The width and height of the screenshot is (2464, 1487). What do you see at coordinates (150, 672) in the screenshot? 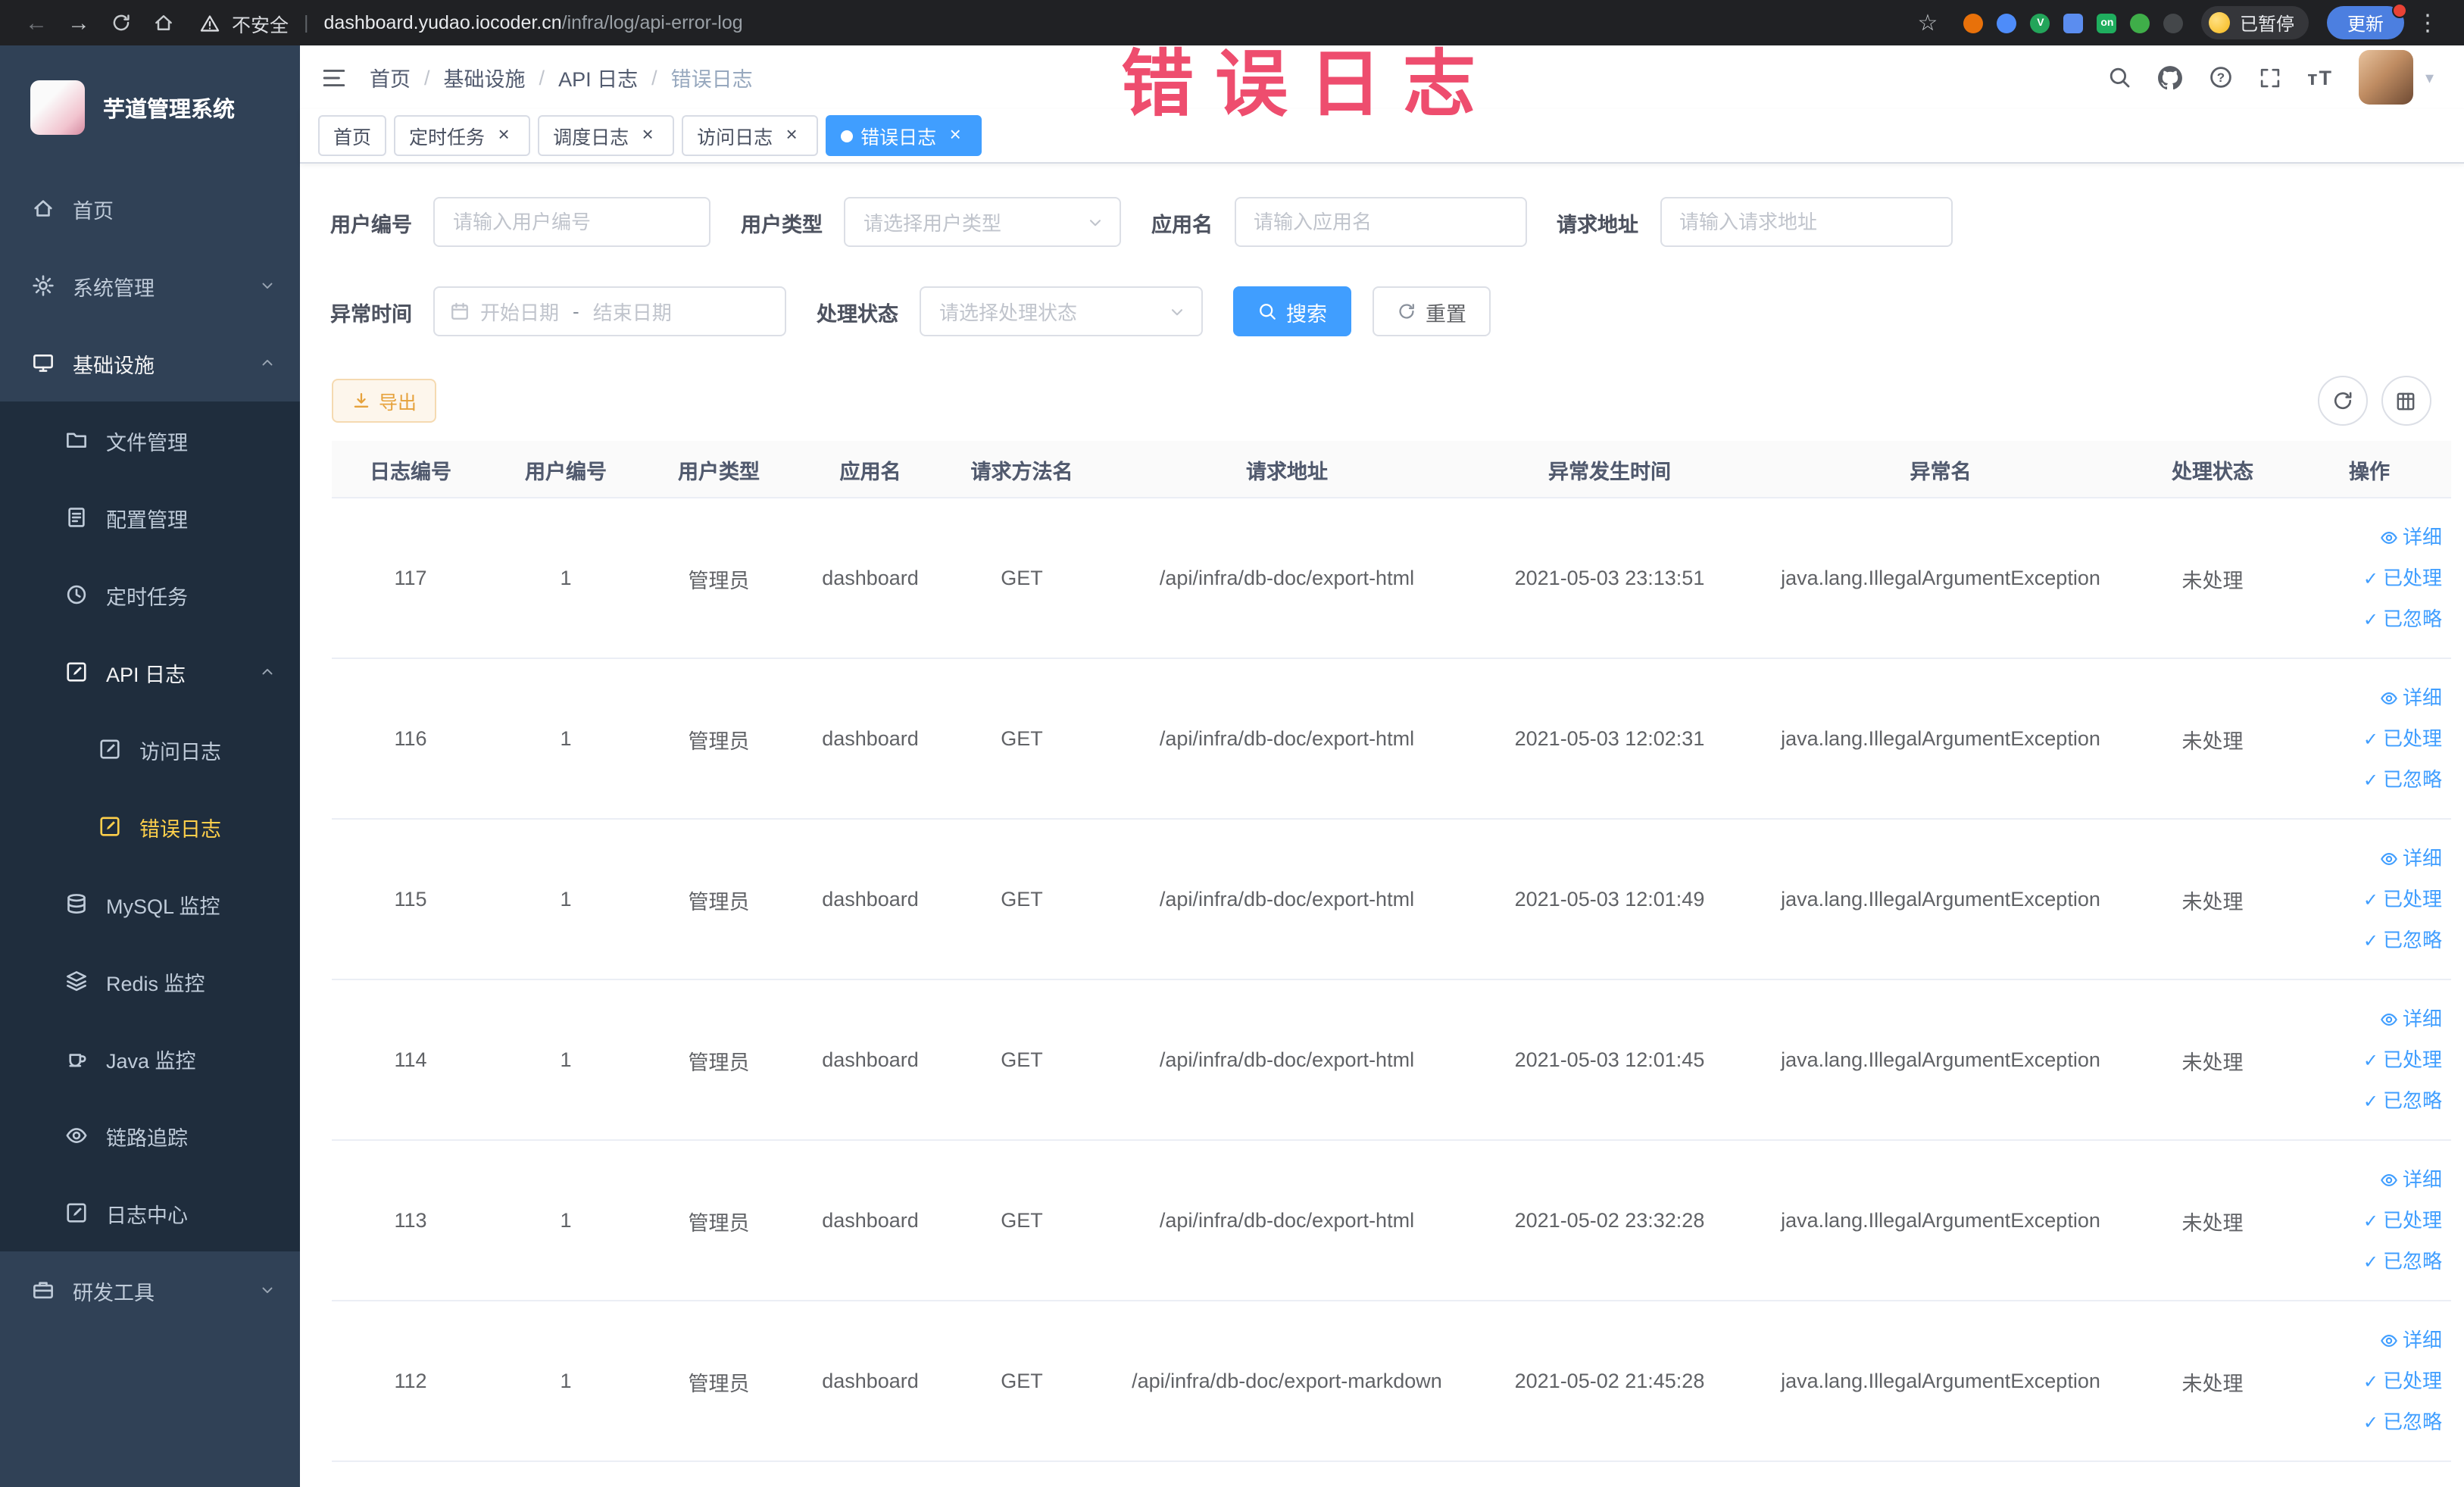
I see `sidebar-item-api-log: API 日志` at bounding box center [150, 672].